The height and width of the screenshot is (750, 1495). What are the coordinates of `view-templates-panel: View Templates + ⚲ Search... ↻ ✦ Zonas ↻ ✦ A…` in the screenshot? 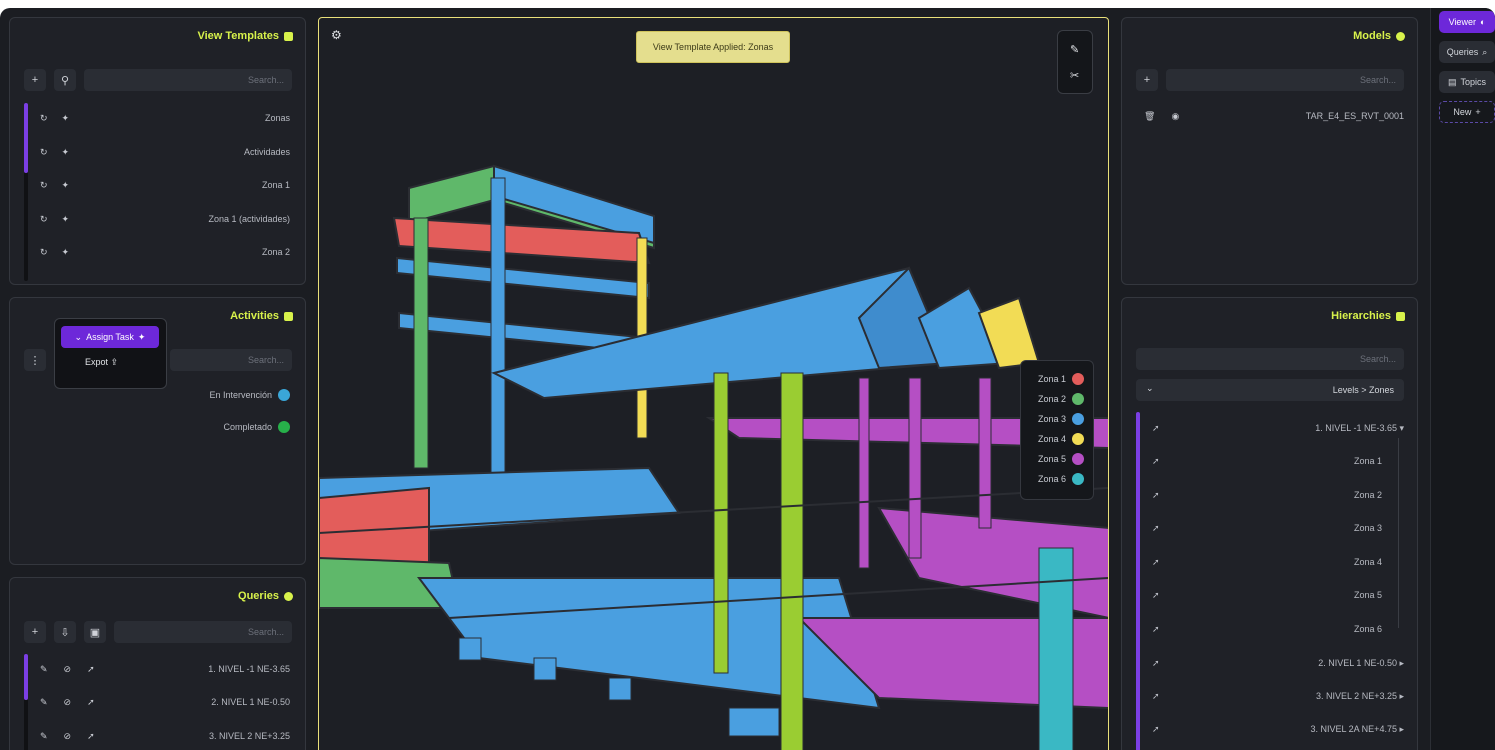 It's located at (157, 151).